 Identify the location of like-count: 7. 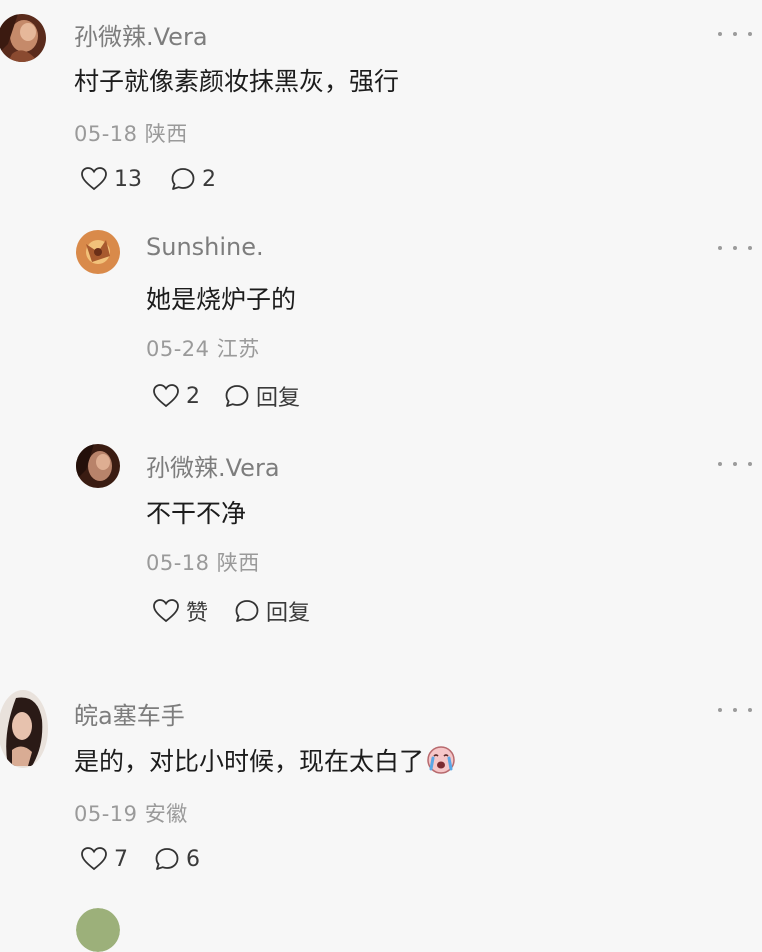
(121, 859).